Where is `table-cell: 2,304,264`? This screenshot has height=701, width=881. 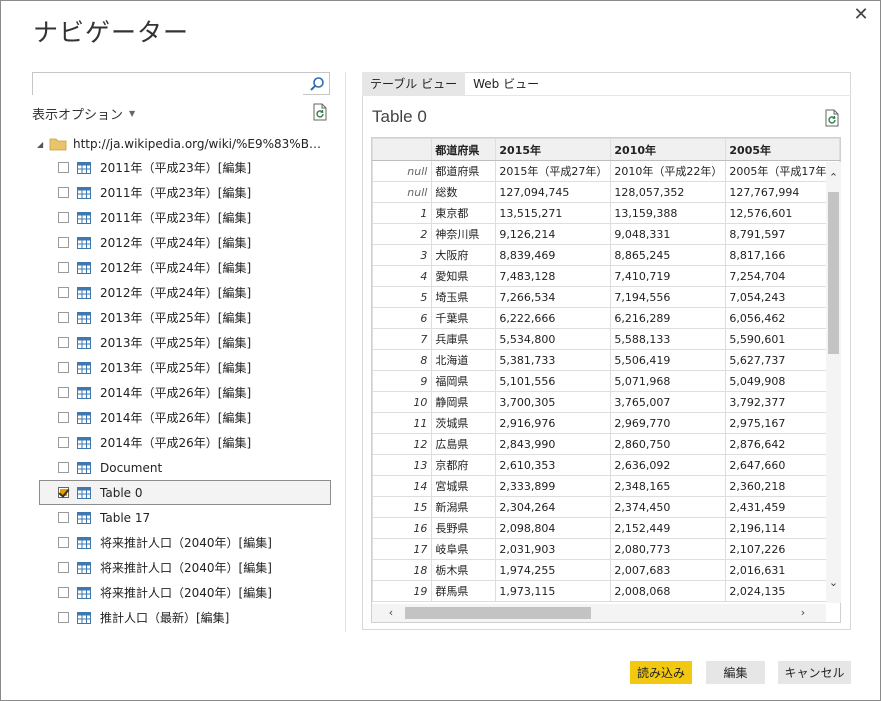
table-cell: 2,304,264 is located at coordinates (553, 507).